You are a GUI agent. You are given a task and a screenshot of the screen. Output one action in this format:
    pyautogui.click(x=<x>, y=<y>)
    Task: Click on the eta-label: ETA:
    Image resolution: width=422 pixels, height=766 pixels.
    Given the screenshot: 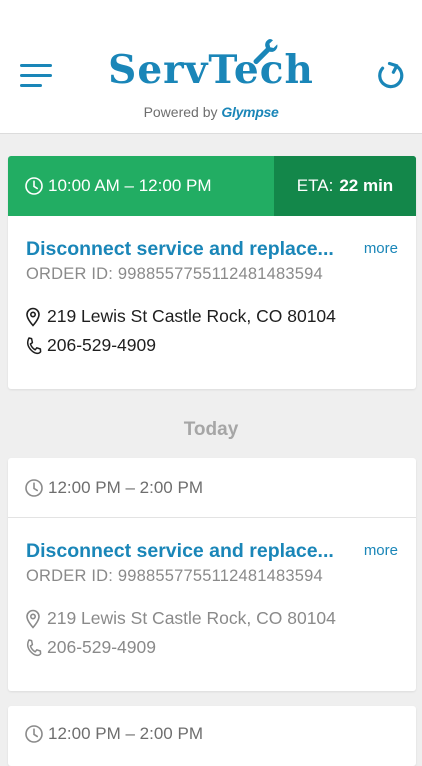 What is the action you would take?
    pyautogui.click(x=315, y=185)
    